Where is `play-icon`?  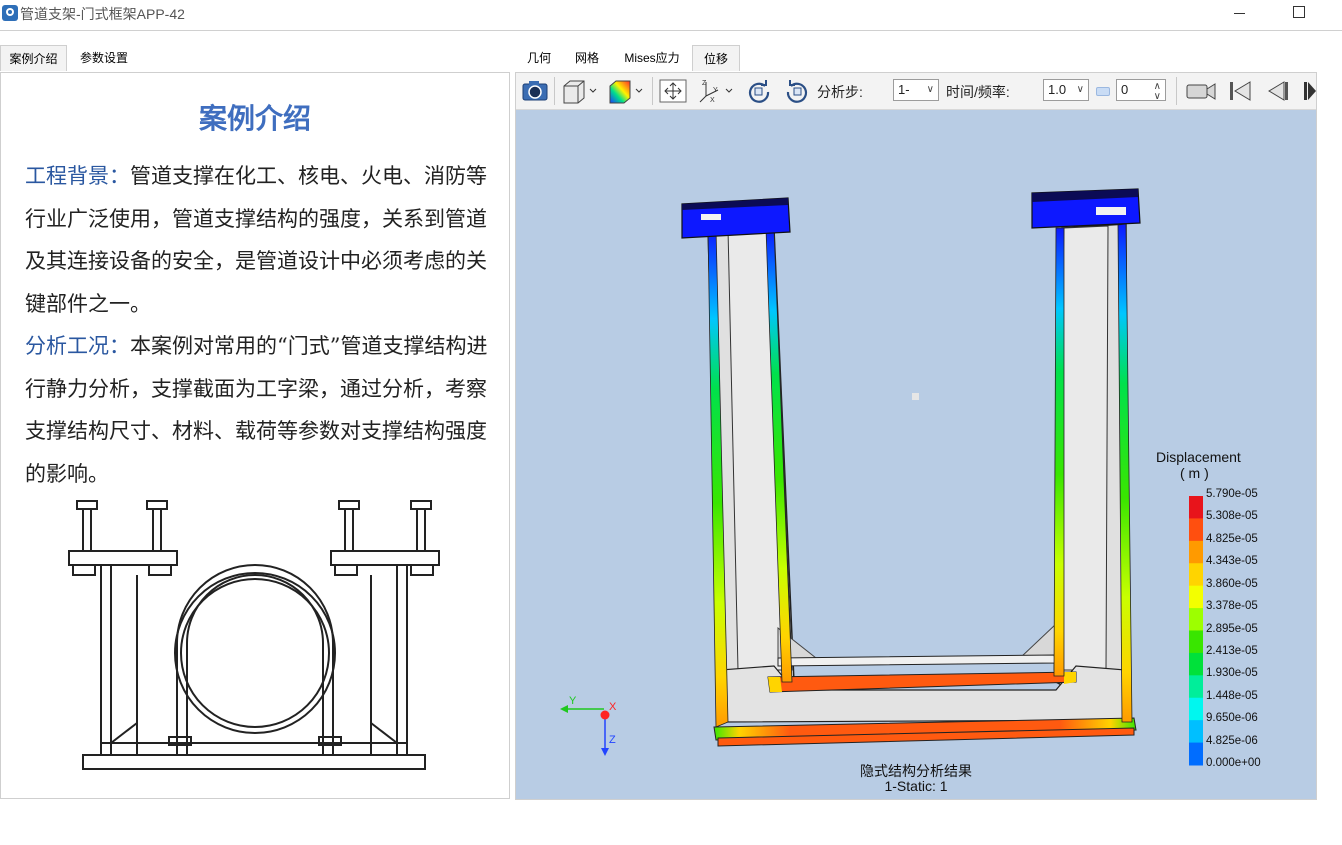
play-icon is located at coordinates (1310, 91).